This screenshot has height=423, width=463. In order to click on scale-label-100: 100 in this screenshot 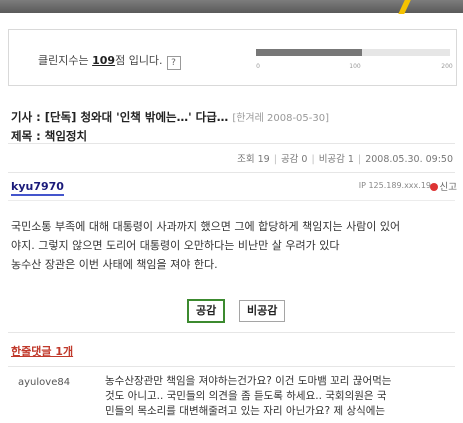, I will do `click(355, 66)`.